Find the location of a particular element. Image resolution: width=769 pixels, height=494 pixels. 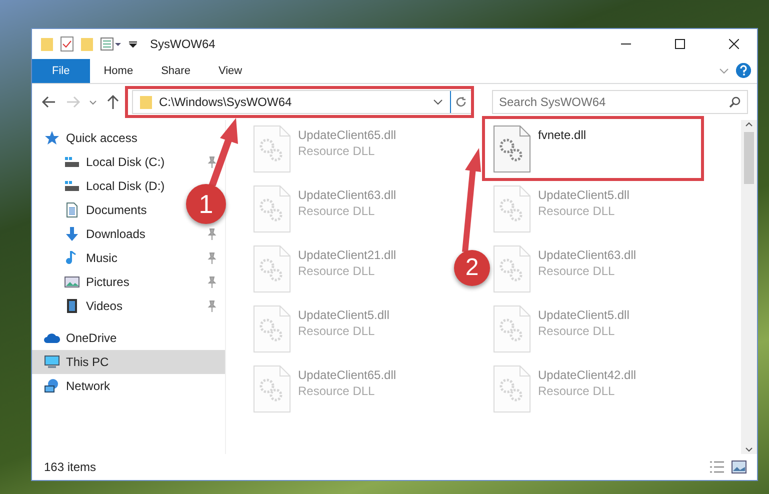

scrollbar is located at coordinates (749, 287).